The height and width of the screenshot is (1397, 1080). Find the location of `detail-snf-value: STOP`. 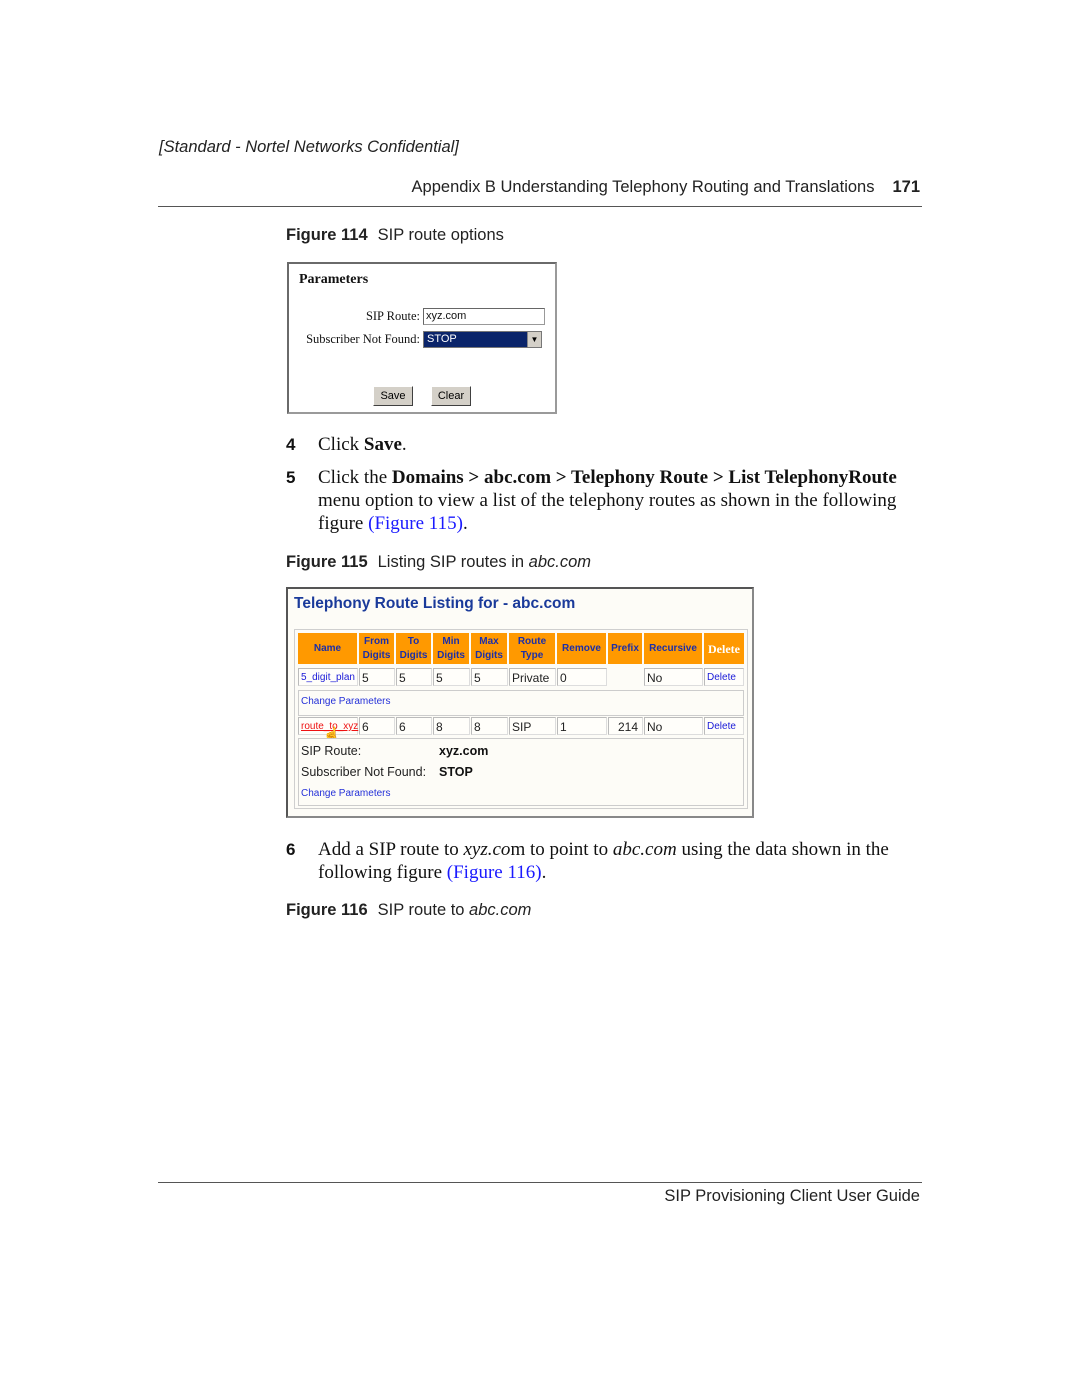

detail-snf-value: STOP is located at coordinates (456, 772).